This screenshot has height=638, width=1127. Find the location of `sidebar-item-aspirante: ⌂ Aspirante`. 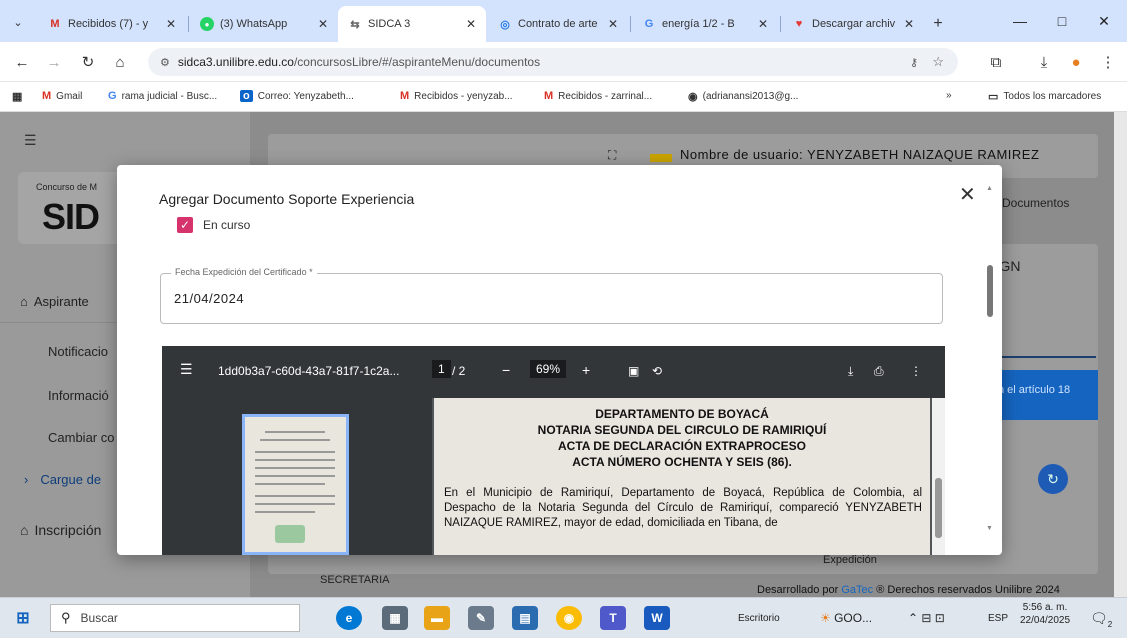

sidebar-item-aspirante: ⌂ Aspirante is located at coordinates (54, 301).